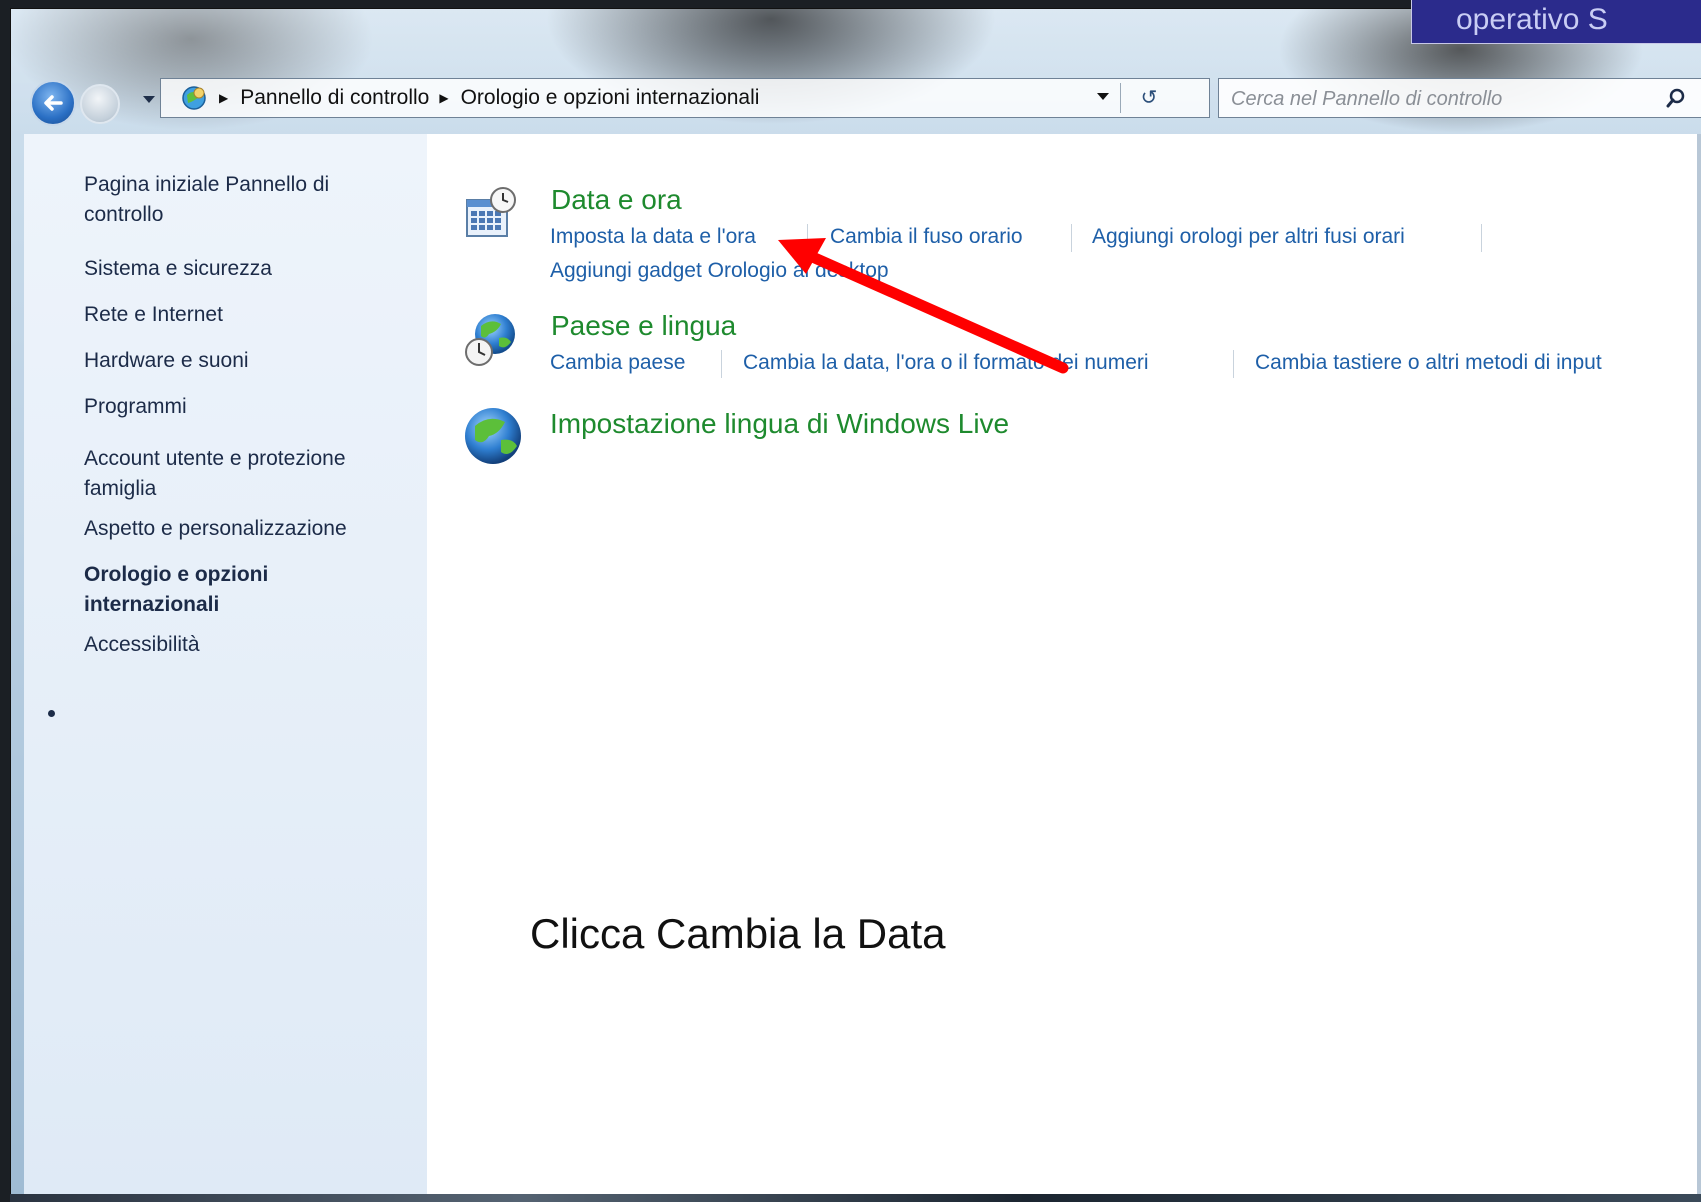  Describe the element at coordinates (1103, 96) in the screenshot. I see `address-dropdown-icon` at that location.